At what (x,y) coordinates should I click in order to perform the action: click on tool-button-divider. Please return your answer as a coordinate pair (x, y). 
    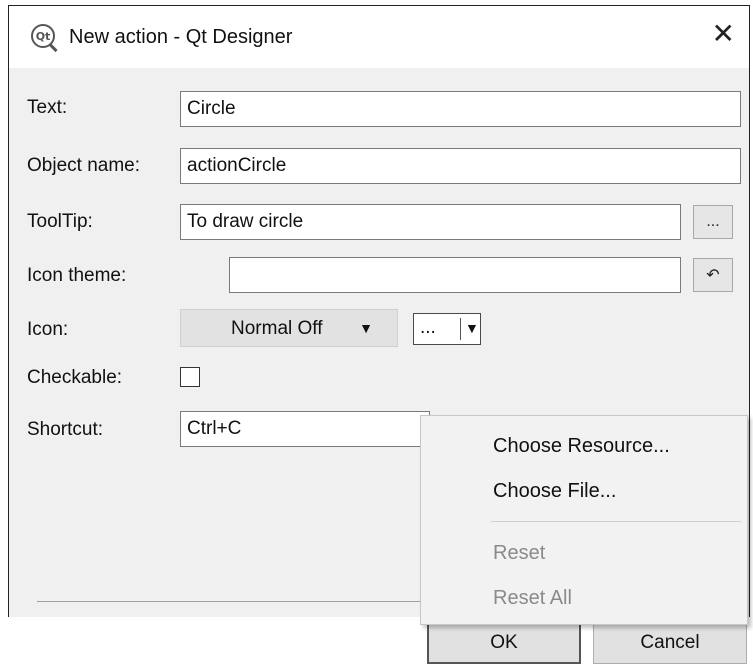
    Looking at the image, I should click on (460, 329).